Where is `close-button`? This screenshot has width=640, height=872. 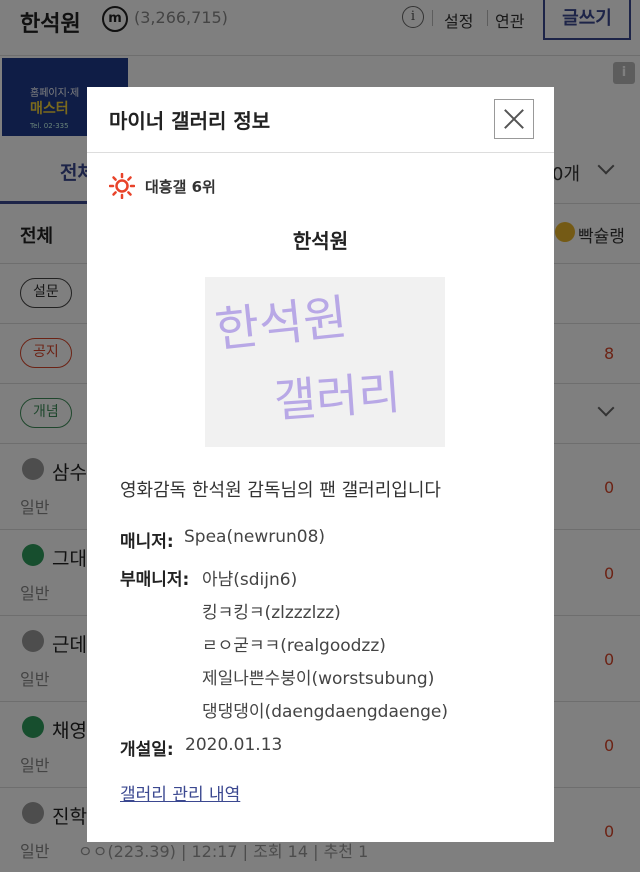
close-button is located at coordinates (514, 119).